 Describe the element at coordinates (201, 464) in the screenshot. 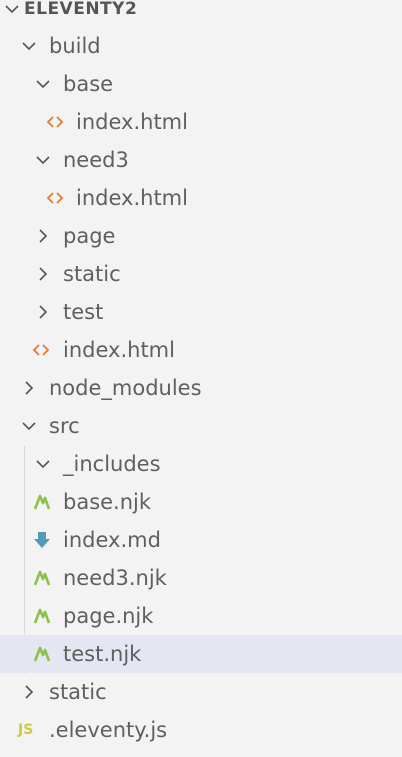

I see `tree-item-includes: _includes` at that location.